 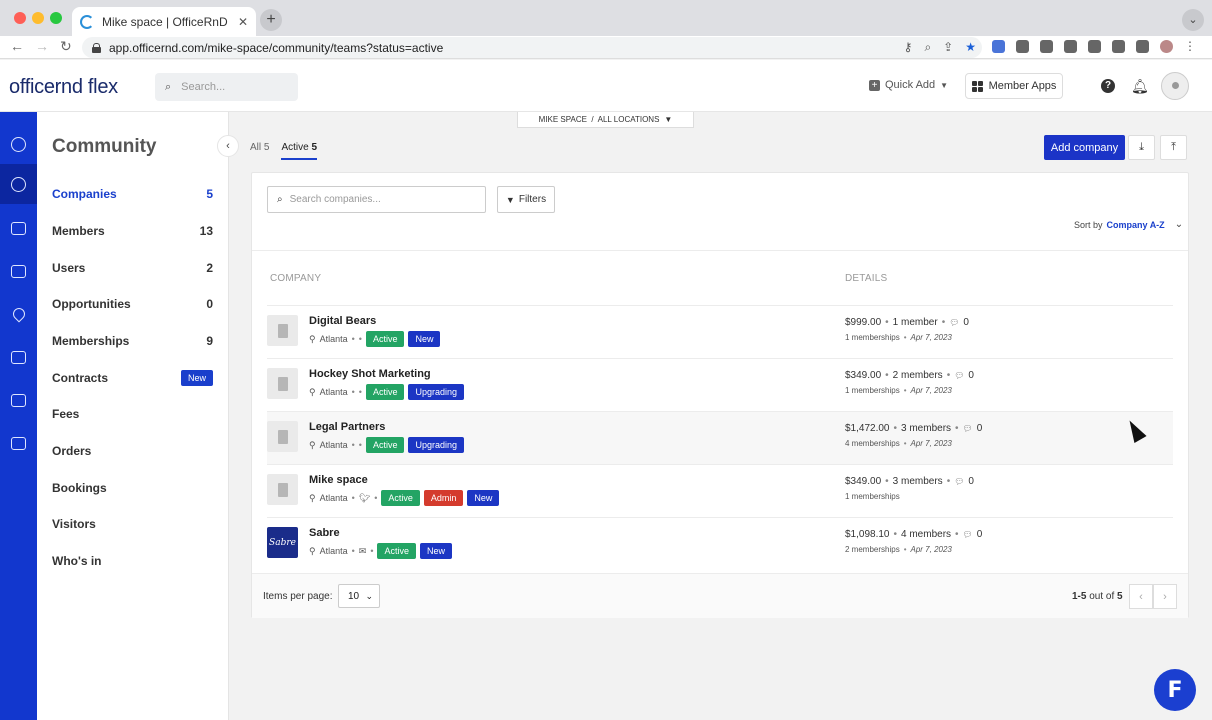 I want to click on share-icon: ⇪, so click(x=948, y=47).